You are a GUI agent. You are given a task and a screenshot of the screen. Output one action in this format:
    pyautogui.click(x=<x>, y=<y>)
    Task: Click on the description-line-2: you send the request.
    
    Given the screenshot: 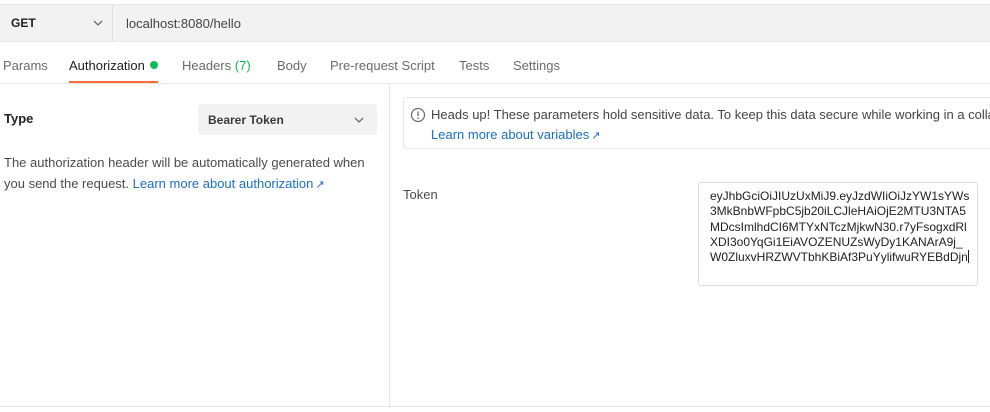 What is the action you would take?
    pyautogui.click(x=68, y=183)
    